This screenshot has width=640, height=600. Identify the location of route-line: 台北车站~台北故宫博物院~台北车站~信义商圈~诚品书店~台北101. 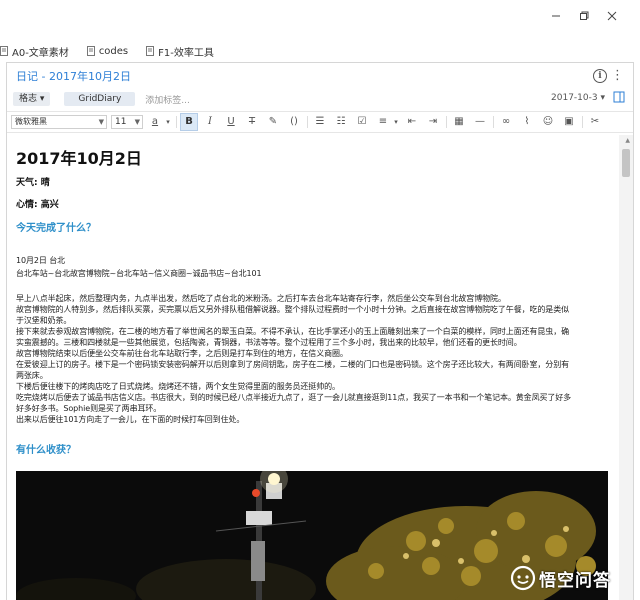
(139, 273).